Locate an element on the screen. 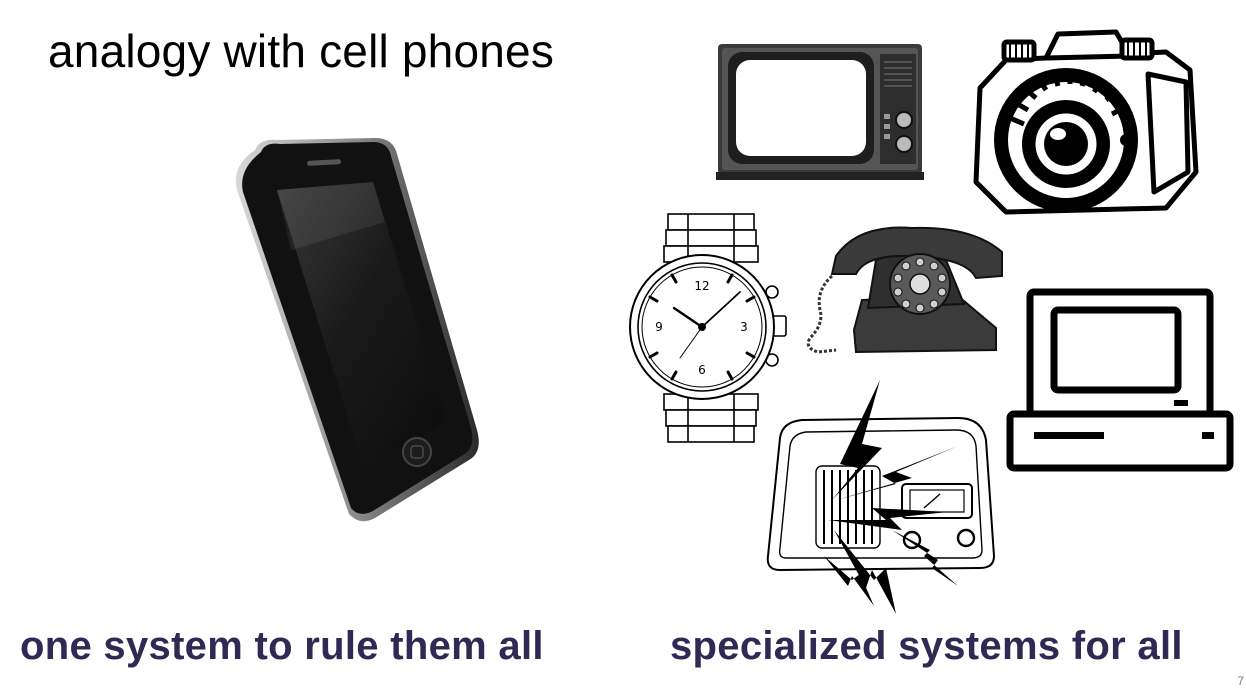 The image size is (1246, 688). right-caption: specialized systems for all is located at coordinates (926, 646).